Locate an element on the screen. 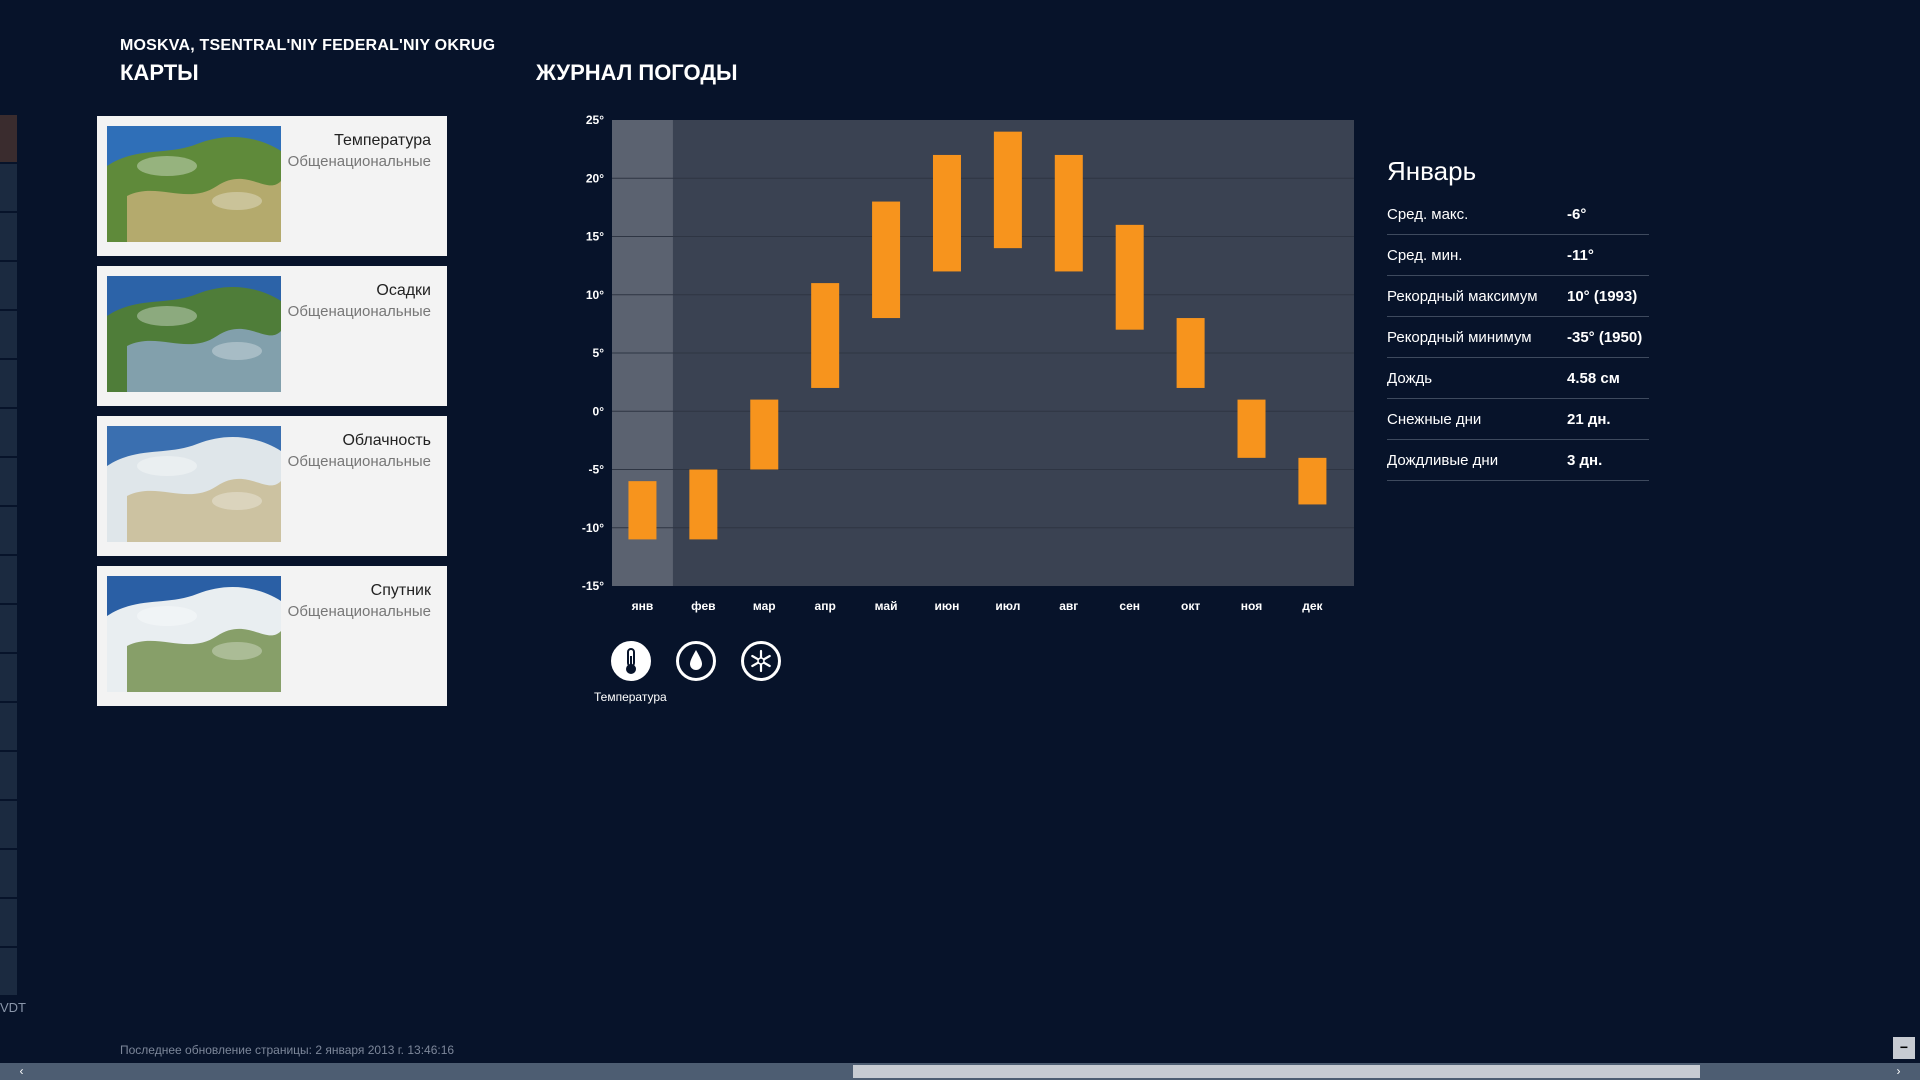  y-tick-label: 15° is located at coordinates (595, 237).